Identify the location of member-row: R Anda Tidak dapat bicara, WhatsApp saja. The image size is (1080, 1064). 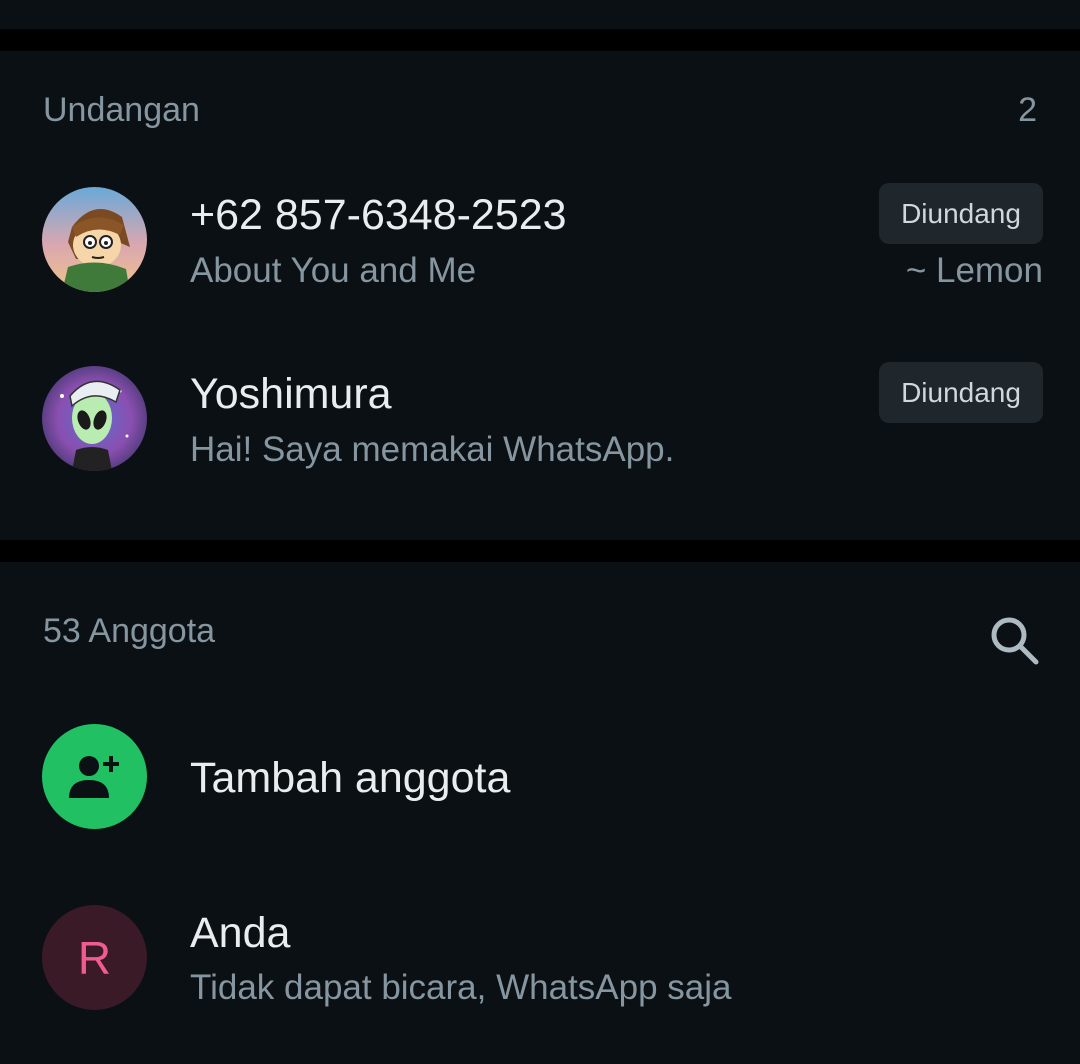
(540, 967).